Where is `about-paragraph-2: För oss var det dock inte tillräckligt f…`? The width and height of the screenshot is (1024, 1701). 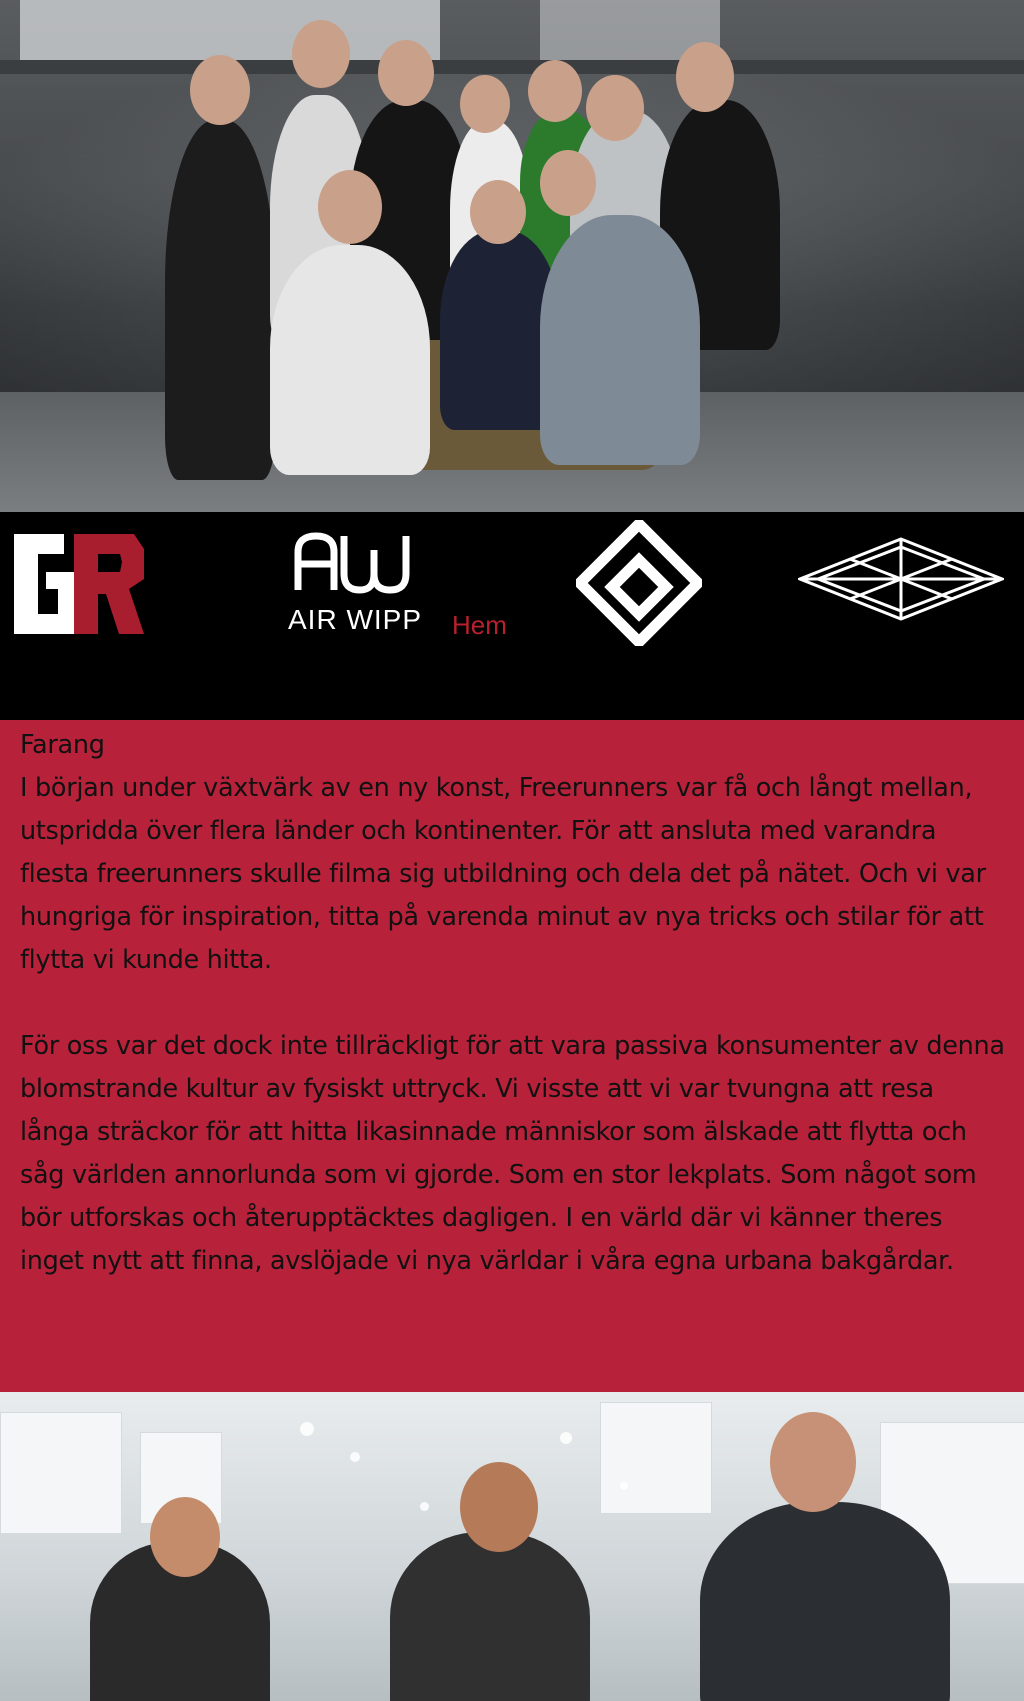 about-paragraph-2: För oss var det dock inte tillräckligt f… is located at coordinates (512, 1153).